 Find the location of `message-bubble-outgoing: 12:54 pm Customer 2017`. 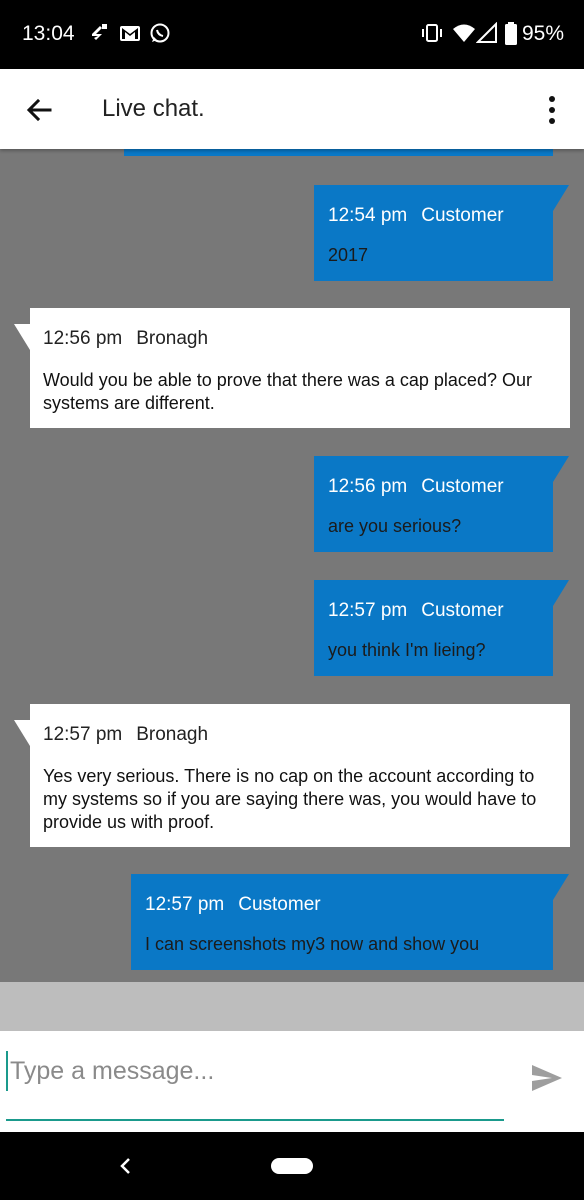

message-bubble-outgoing: 12:54 pm Customer 2017 is located at coordinates (441, 233).